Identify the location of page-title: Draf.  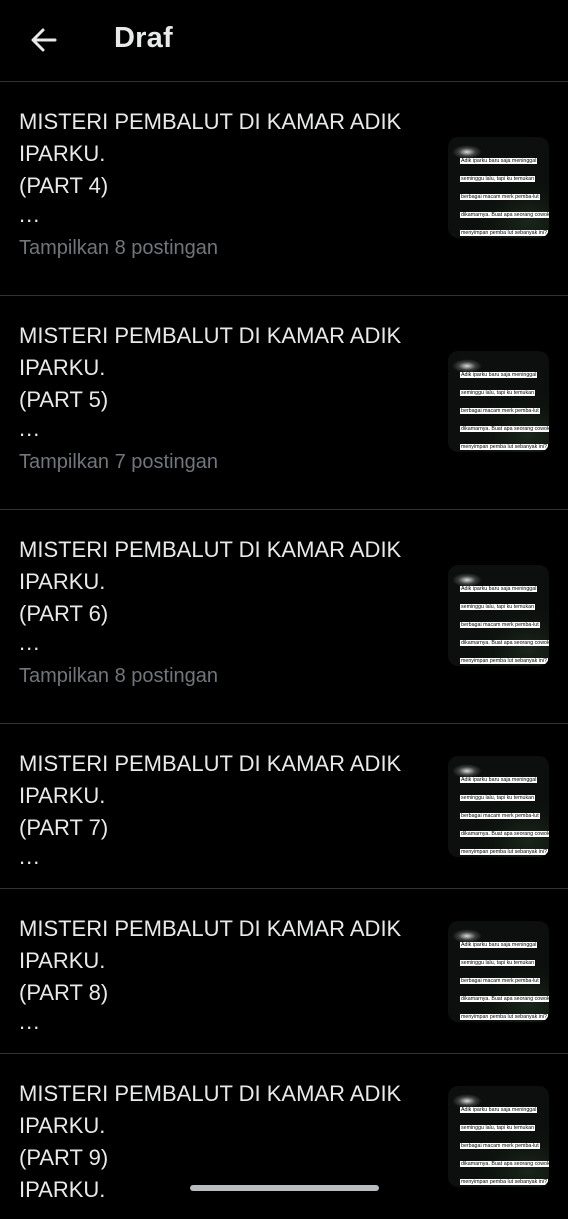
(143, 38).